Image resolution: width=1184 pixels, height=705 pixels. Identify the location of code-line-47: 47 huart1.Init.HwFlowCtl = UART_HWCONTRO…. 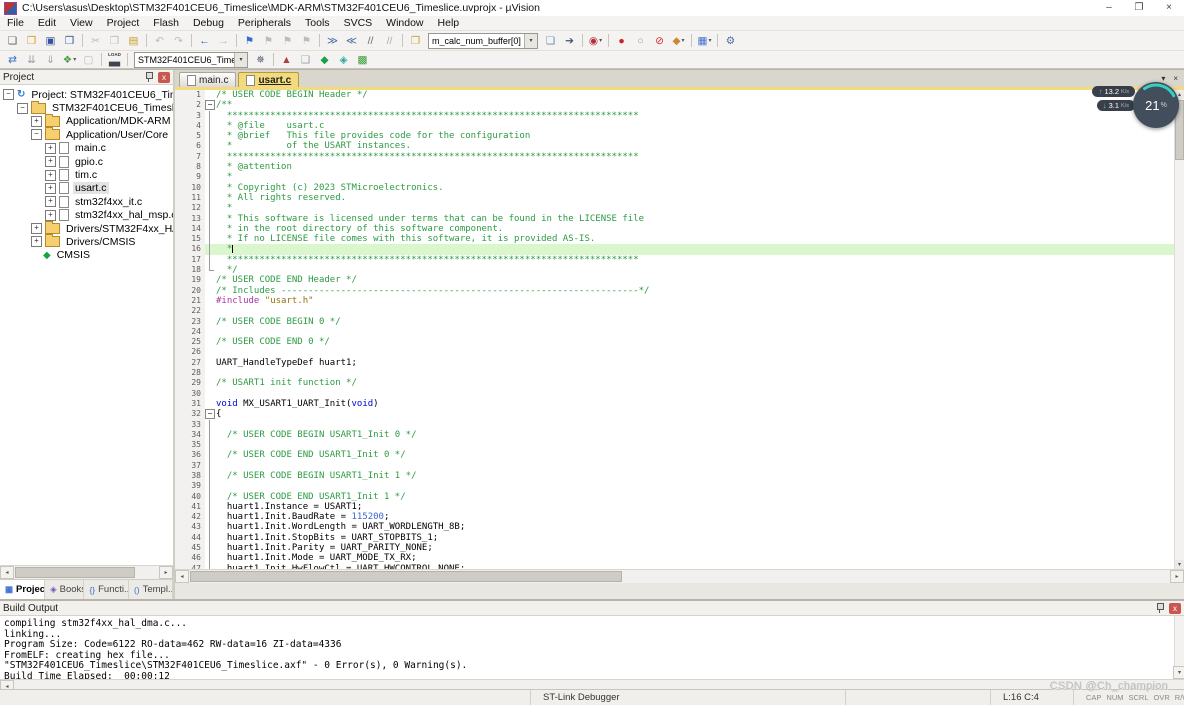
(674, 566).